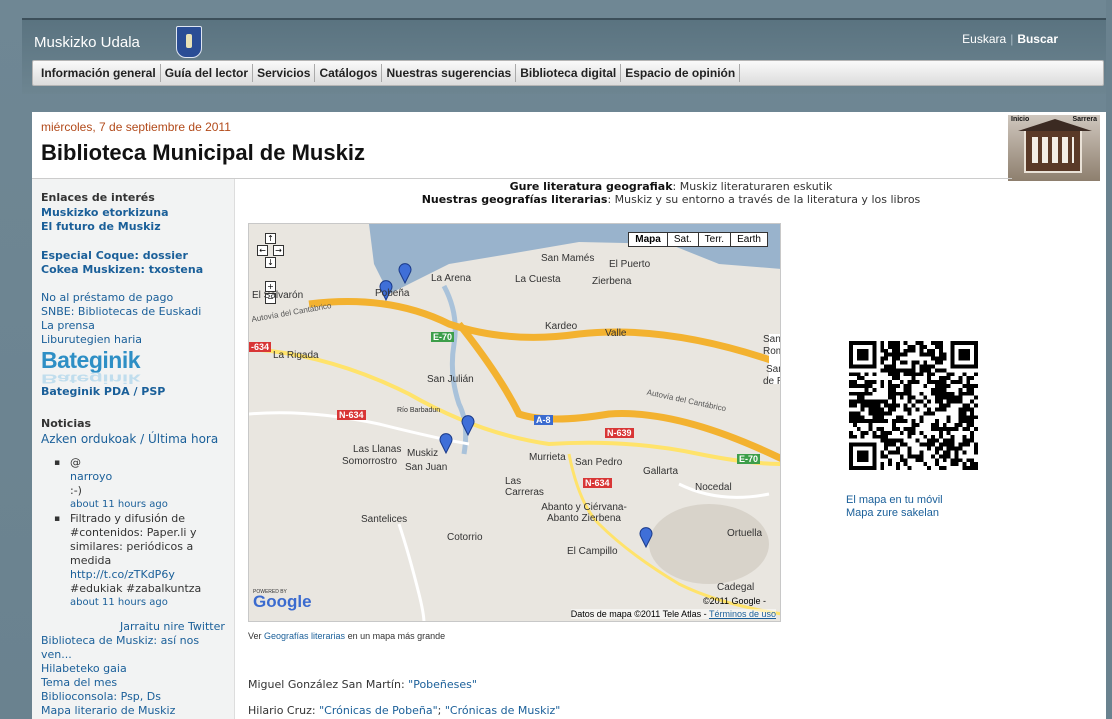  Describe the element at coordinates (749, 239) in the screenshot. I see `map-tab-earth: Earth` at that location.